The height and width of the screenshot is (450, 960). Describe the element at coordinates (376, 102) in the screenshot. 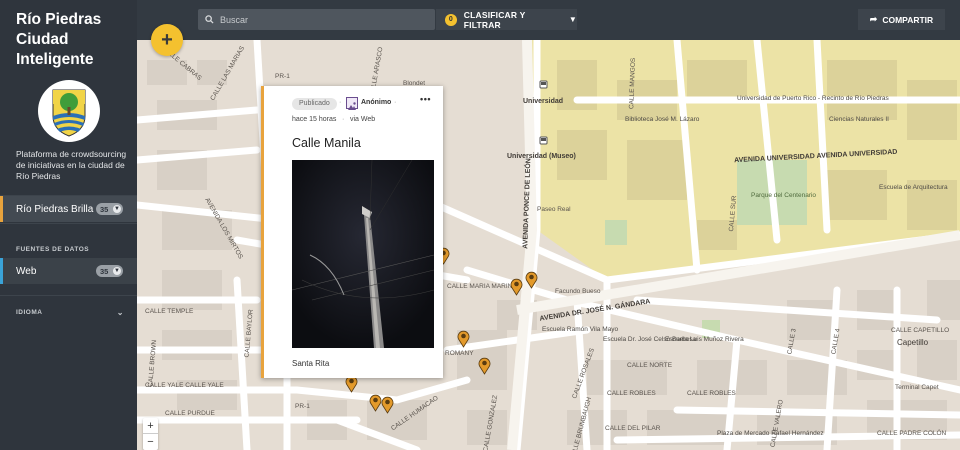

I see `author-name: Anónimo` at that location.